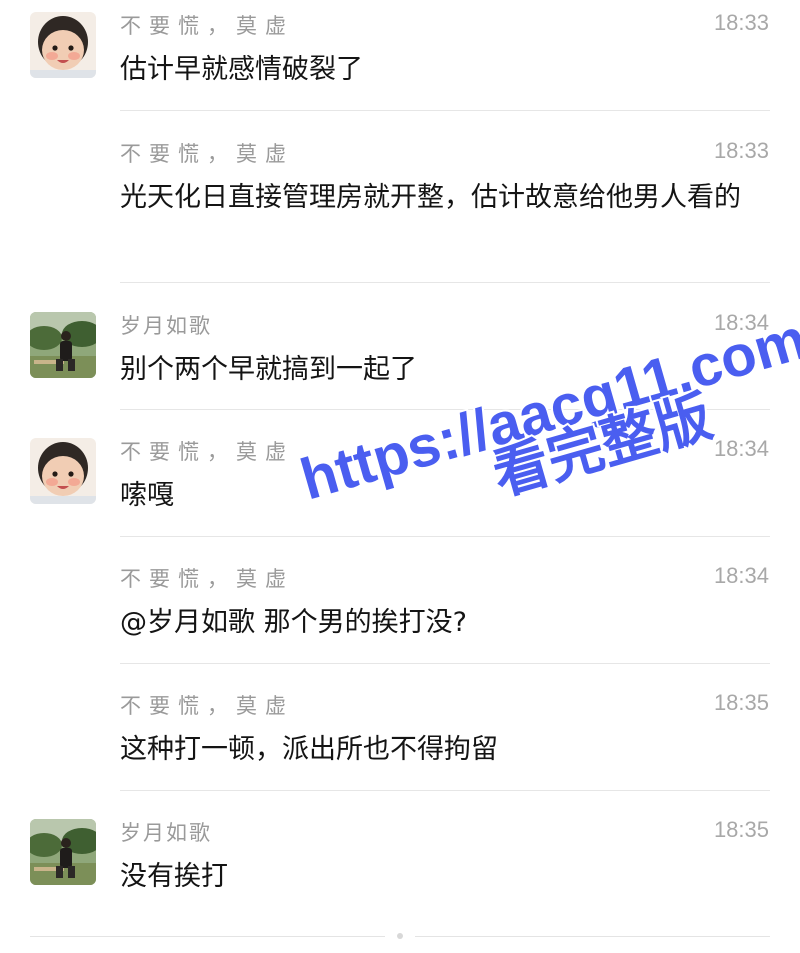 The width and height of the screenshot is (800, 953). I want to click on chat-message: 不要慌，莫虚 18:34 @岁月如歌 那个男的挨打没?, so click(400, 608).